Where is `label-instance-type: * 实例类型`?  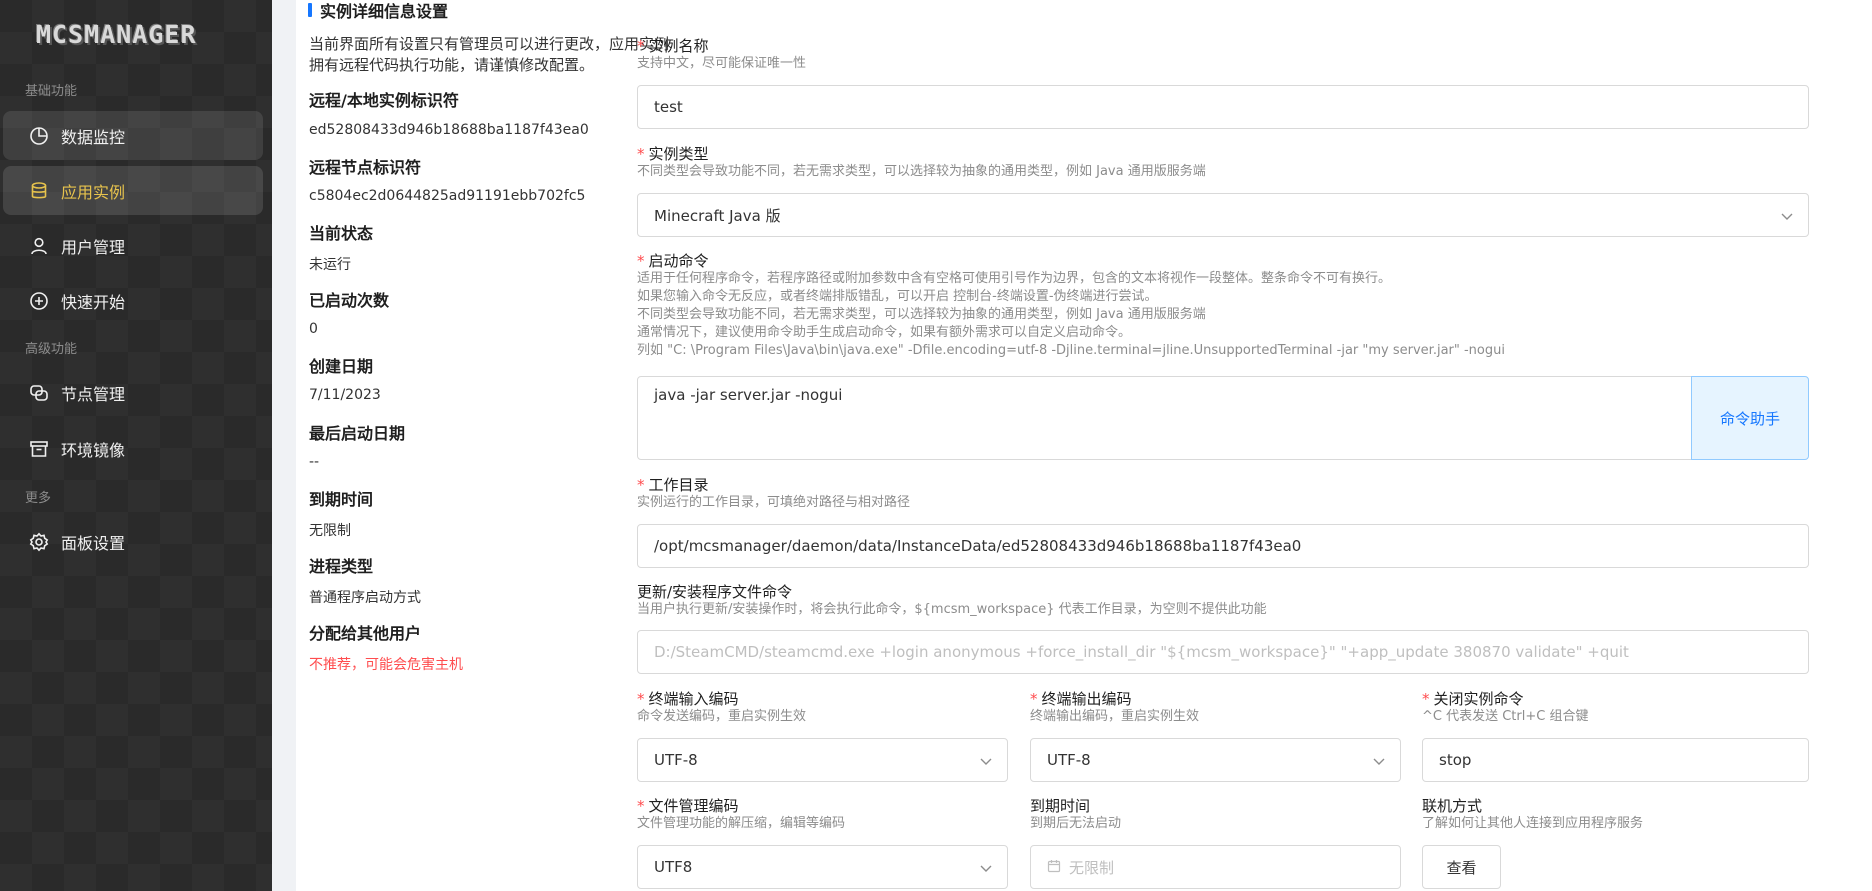 label-instance-type: * 实例类型 is located at coordinates (673, 154).